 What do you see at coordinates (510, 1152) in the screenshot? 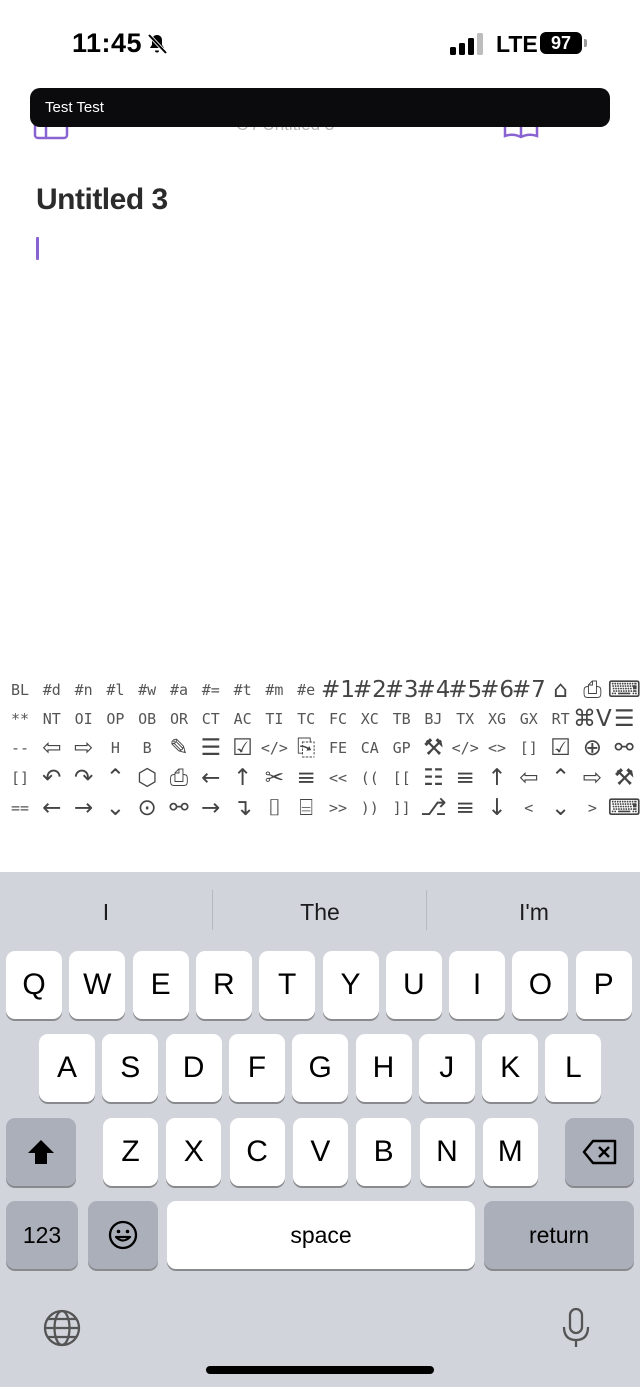
I see `key-m: M` at bounding box center [510, 1152].